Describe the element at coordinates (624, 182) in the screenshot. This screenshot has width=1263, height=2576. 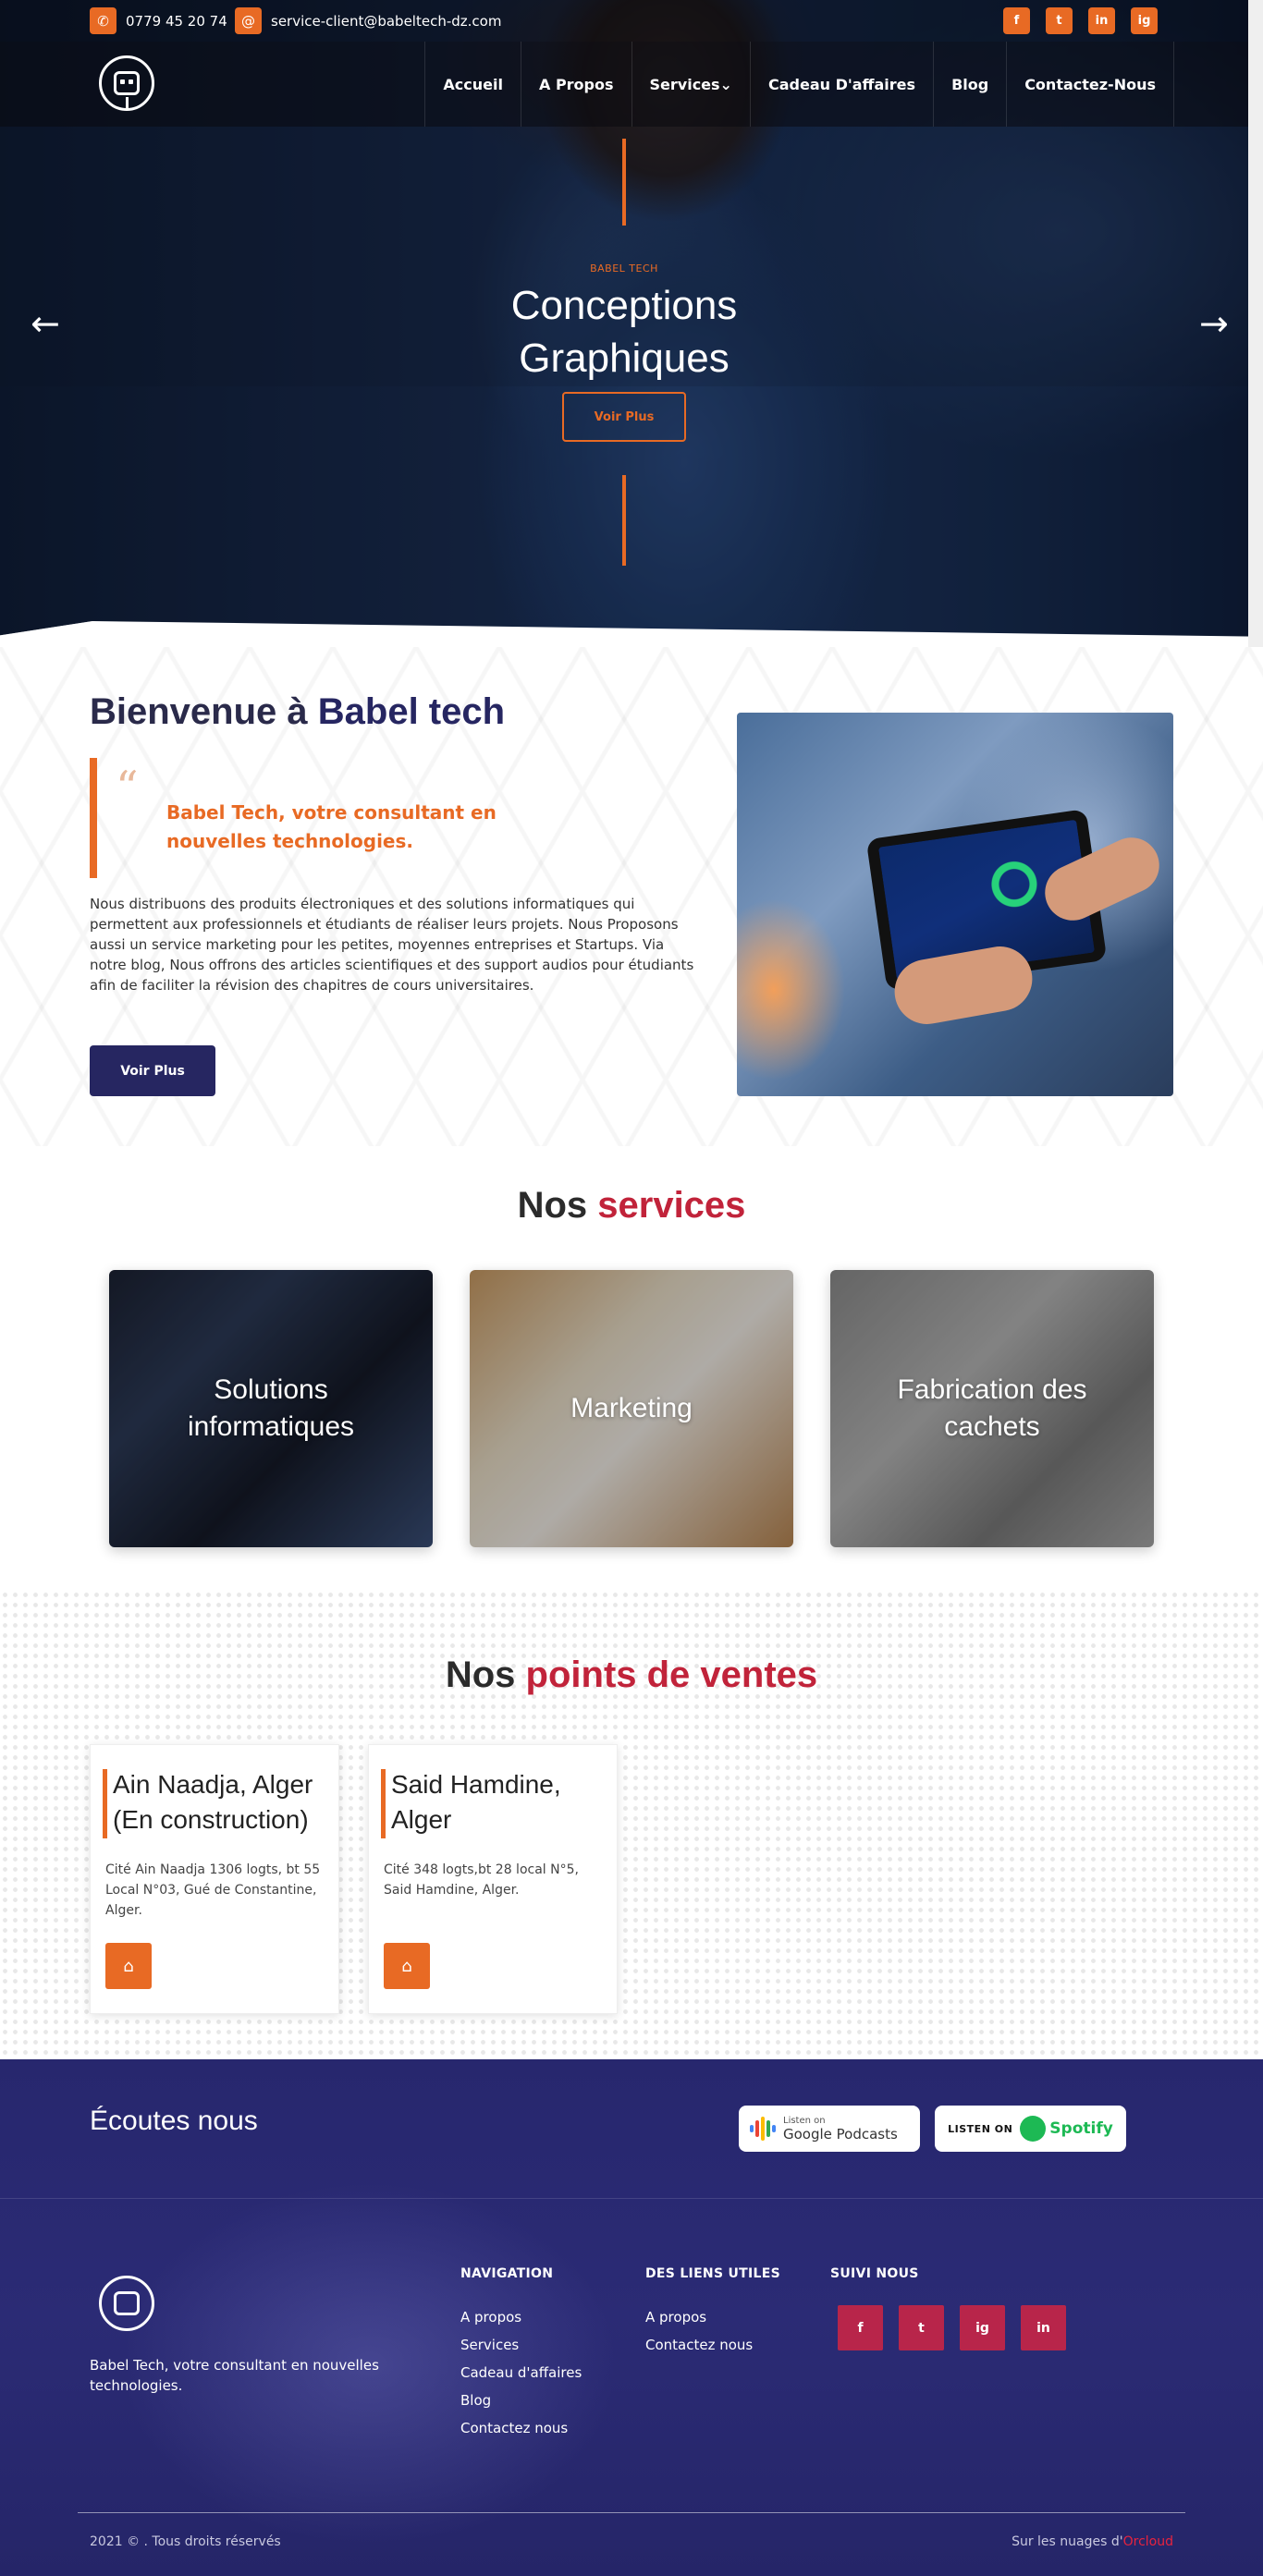
I see `hero-accent-line-top` at that location.